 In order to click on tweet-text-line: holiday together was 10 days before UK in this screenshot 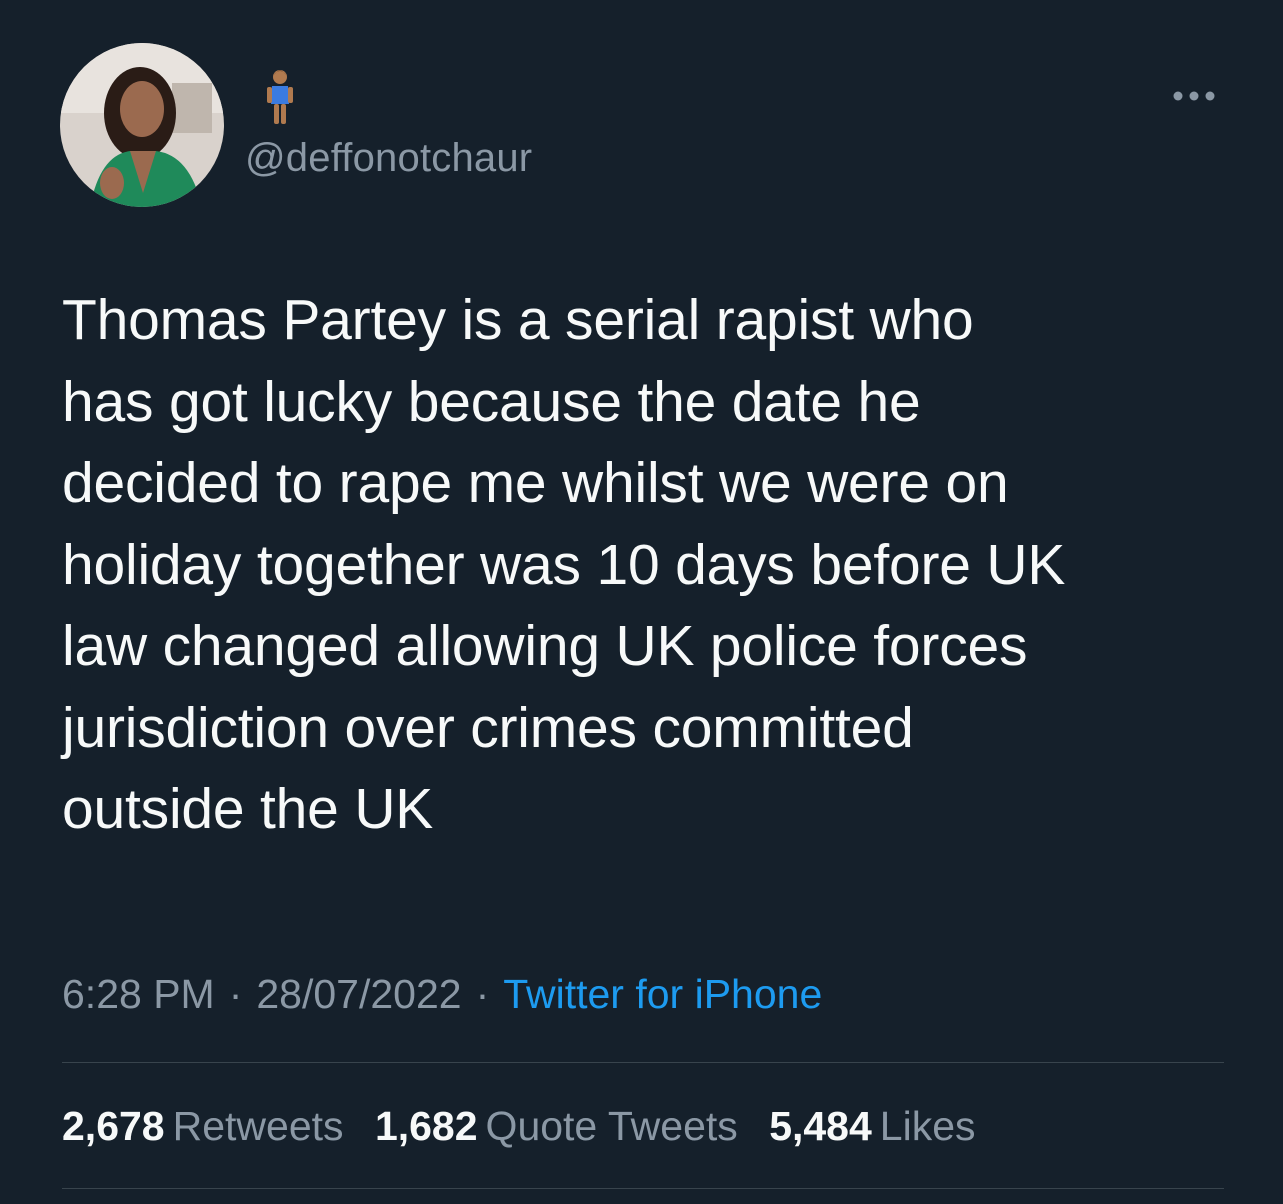, I will do `click(564, 564)`.